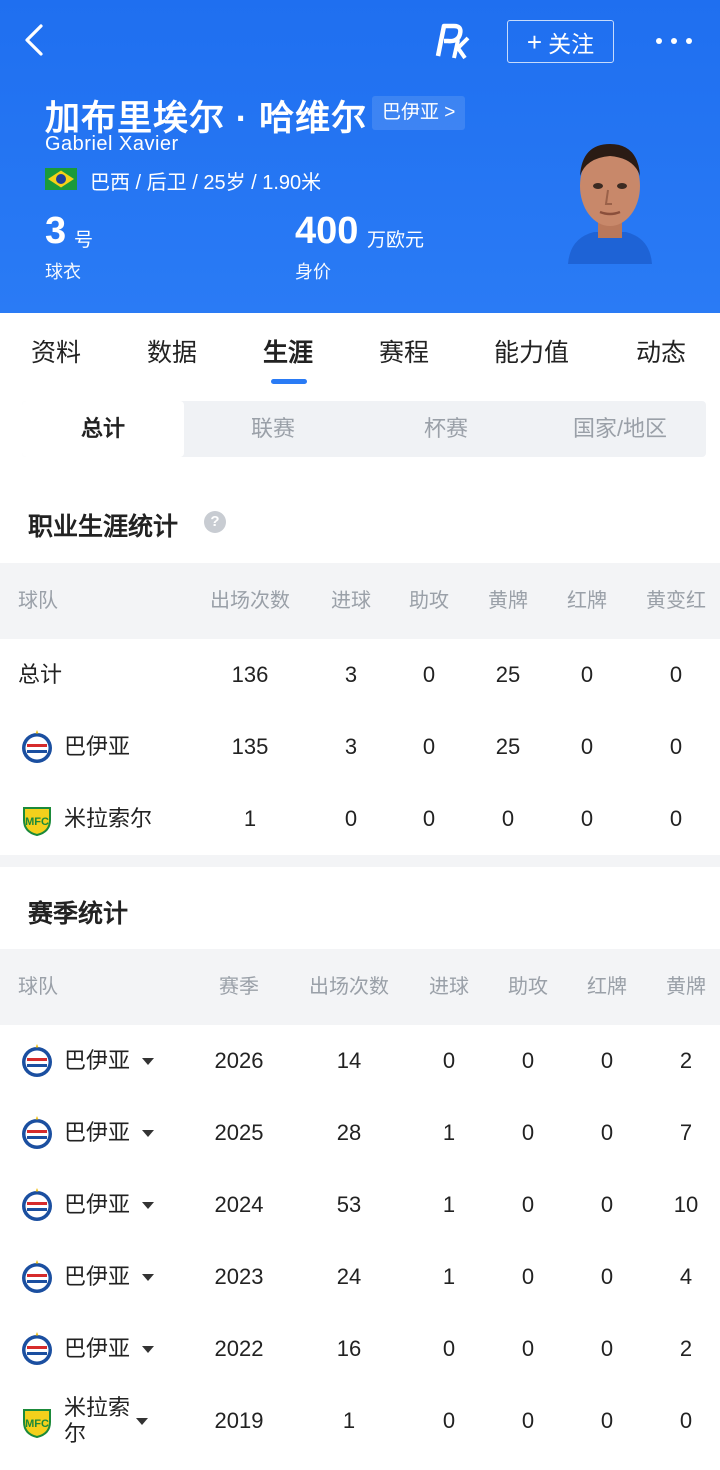  Describe the element at coordinates (351, 601) in the screenshot. I see `col-goals: 进球` at that location.